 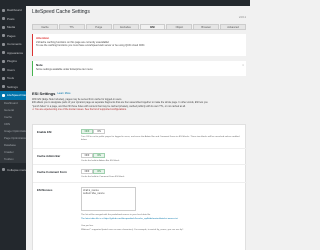 What do you see at coordinates (13, 152) in the screenshot?
I see `submenu-item-crawler: Crawler` at bounding box center [13, 152].